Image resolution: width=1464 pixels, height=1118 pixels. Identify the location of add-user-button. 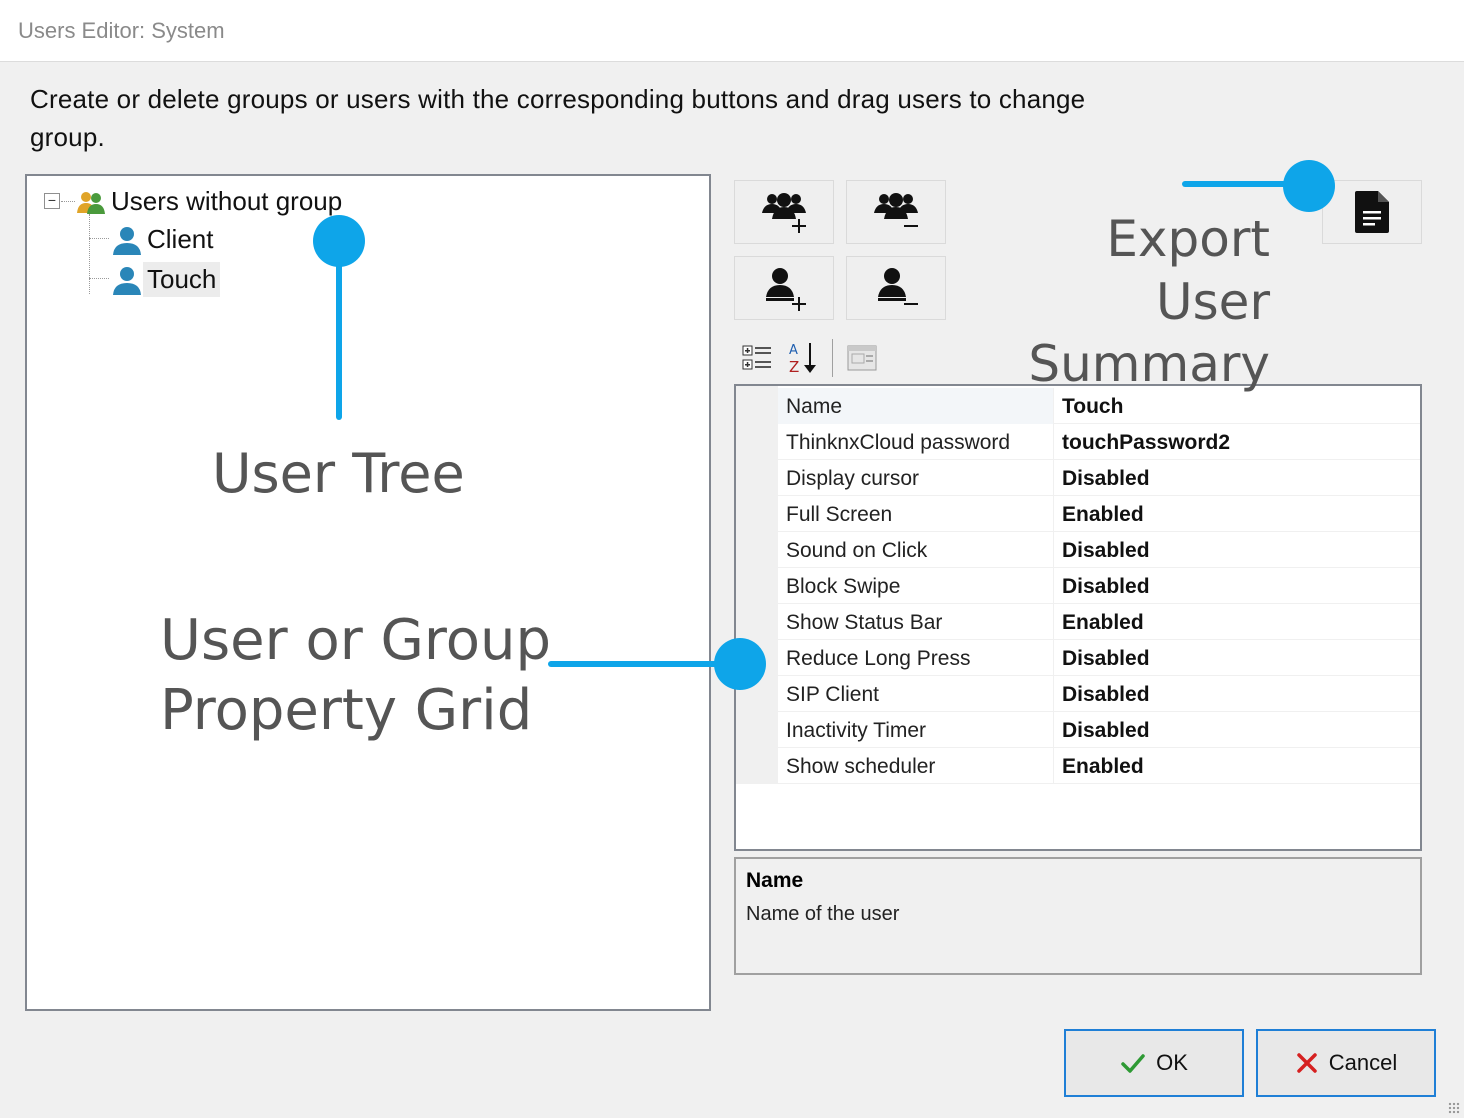
(784, 288).